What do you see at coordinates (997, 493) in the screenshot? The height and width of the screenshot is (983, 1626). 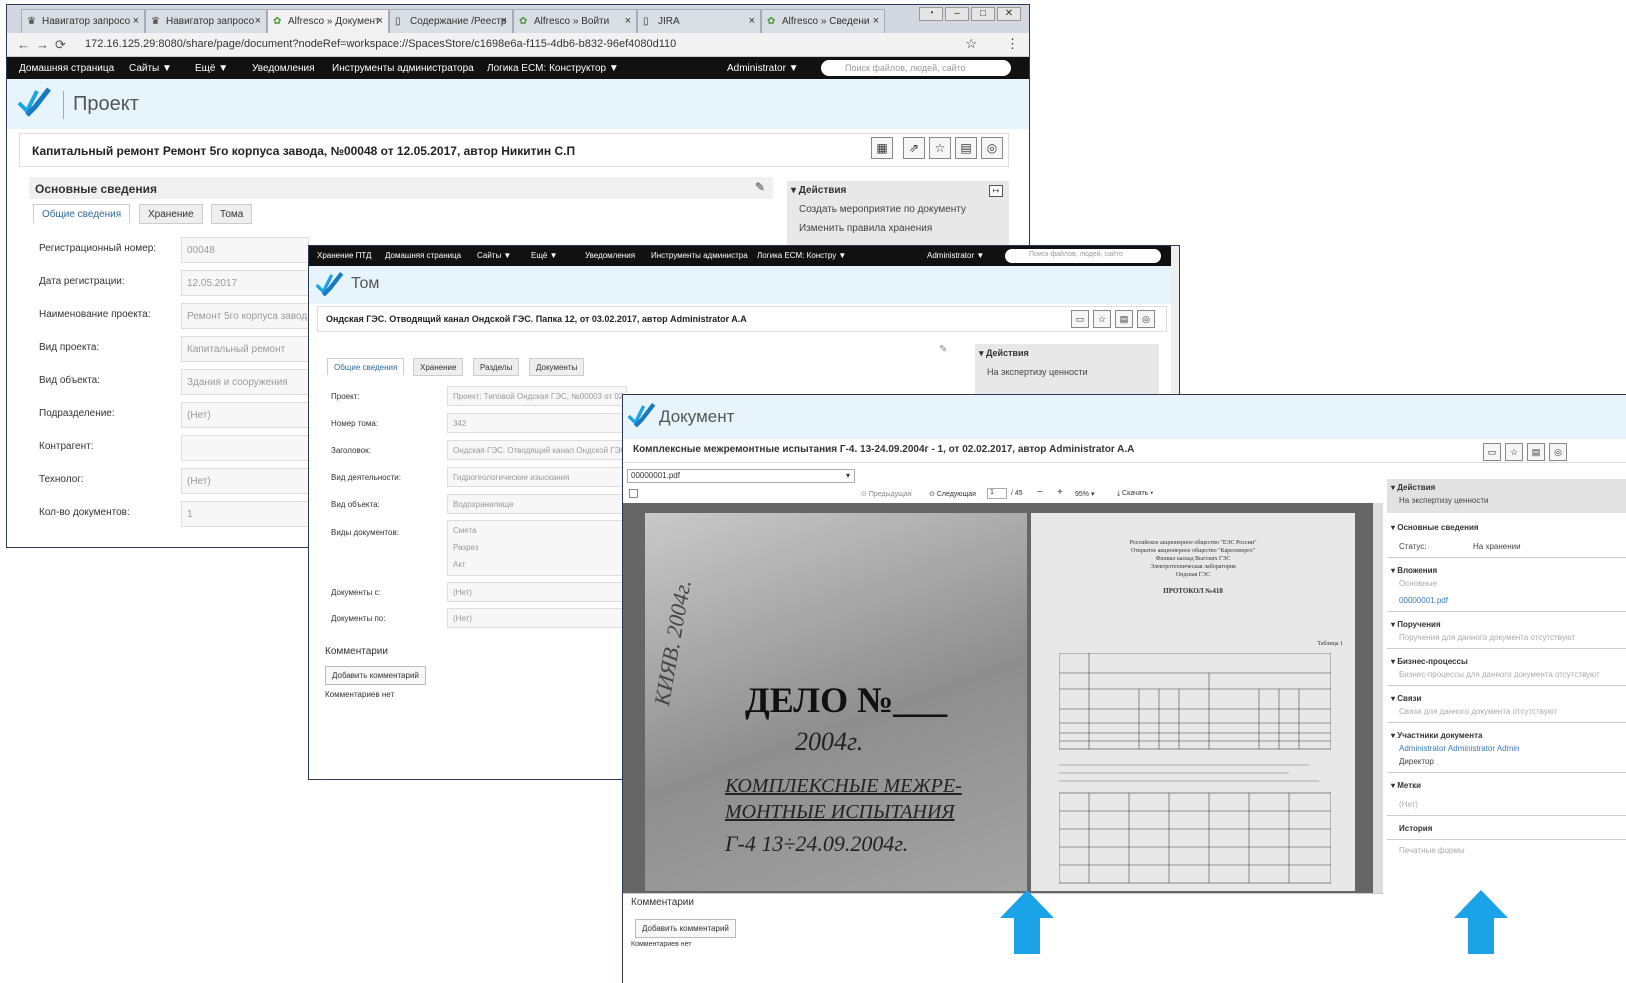 I see `page-input: 1` at bounding box center [997, 493].